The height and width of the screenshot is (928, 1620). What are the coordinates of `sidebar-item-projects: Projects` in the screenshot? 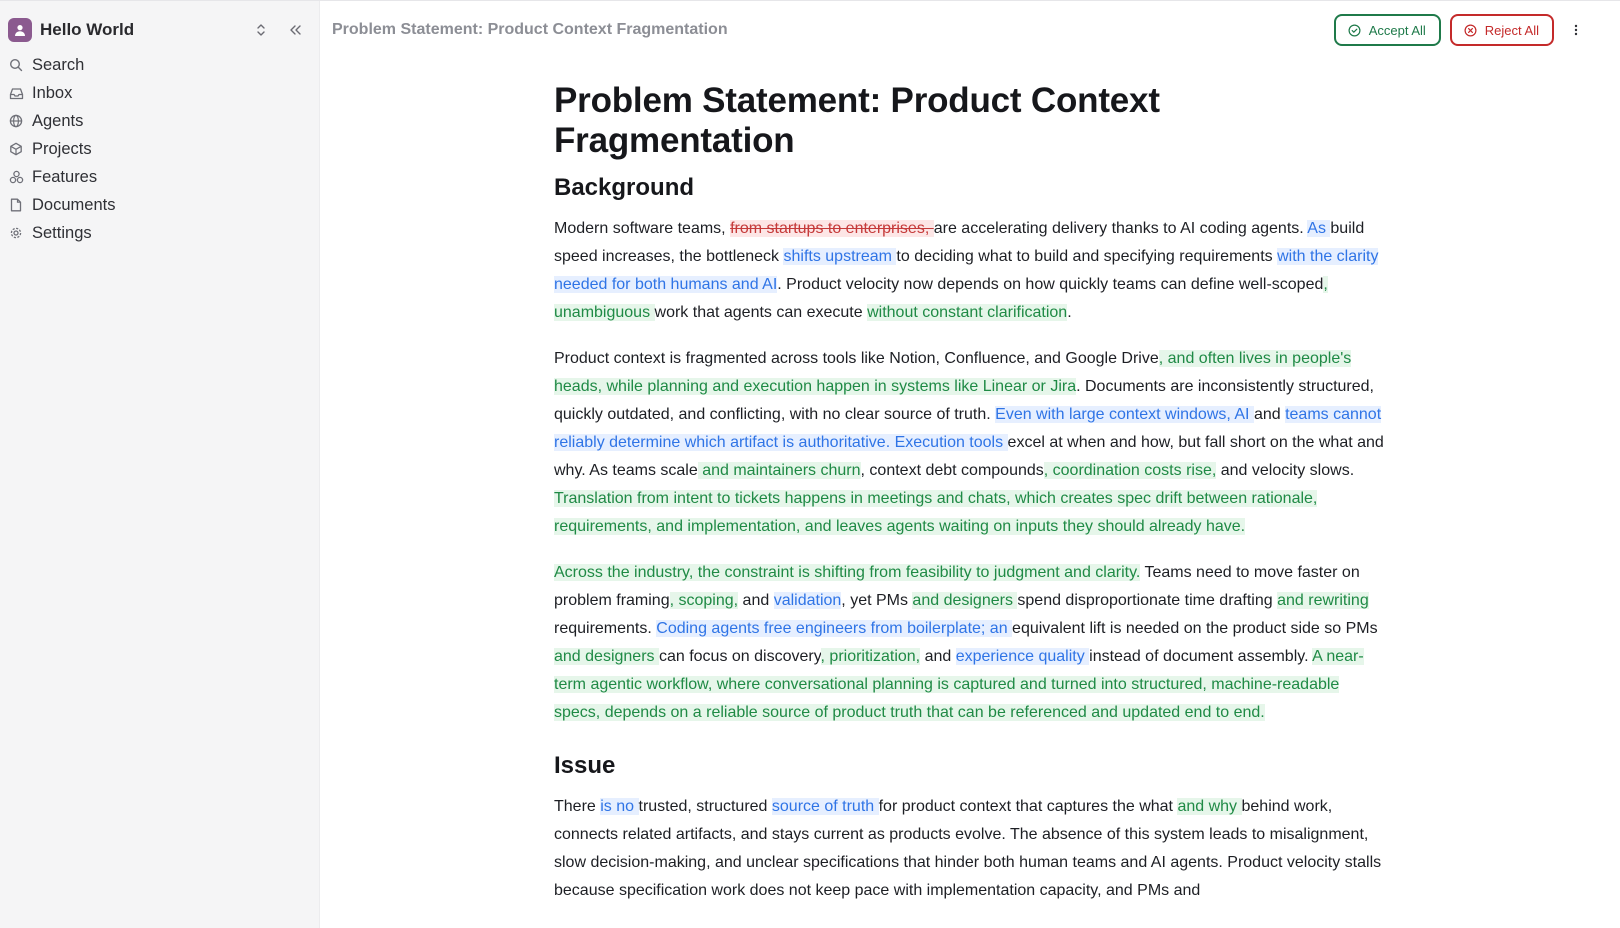 It's located at (158, 149).